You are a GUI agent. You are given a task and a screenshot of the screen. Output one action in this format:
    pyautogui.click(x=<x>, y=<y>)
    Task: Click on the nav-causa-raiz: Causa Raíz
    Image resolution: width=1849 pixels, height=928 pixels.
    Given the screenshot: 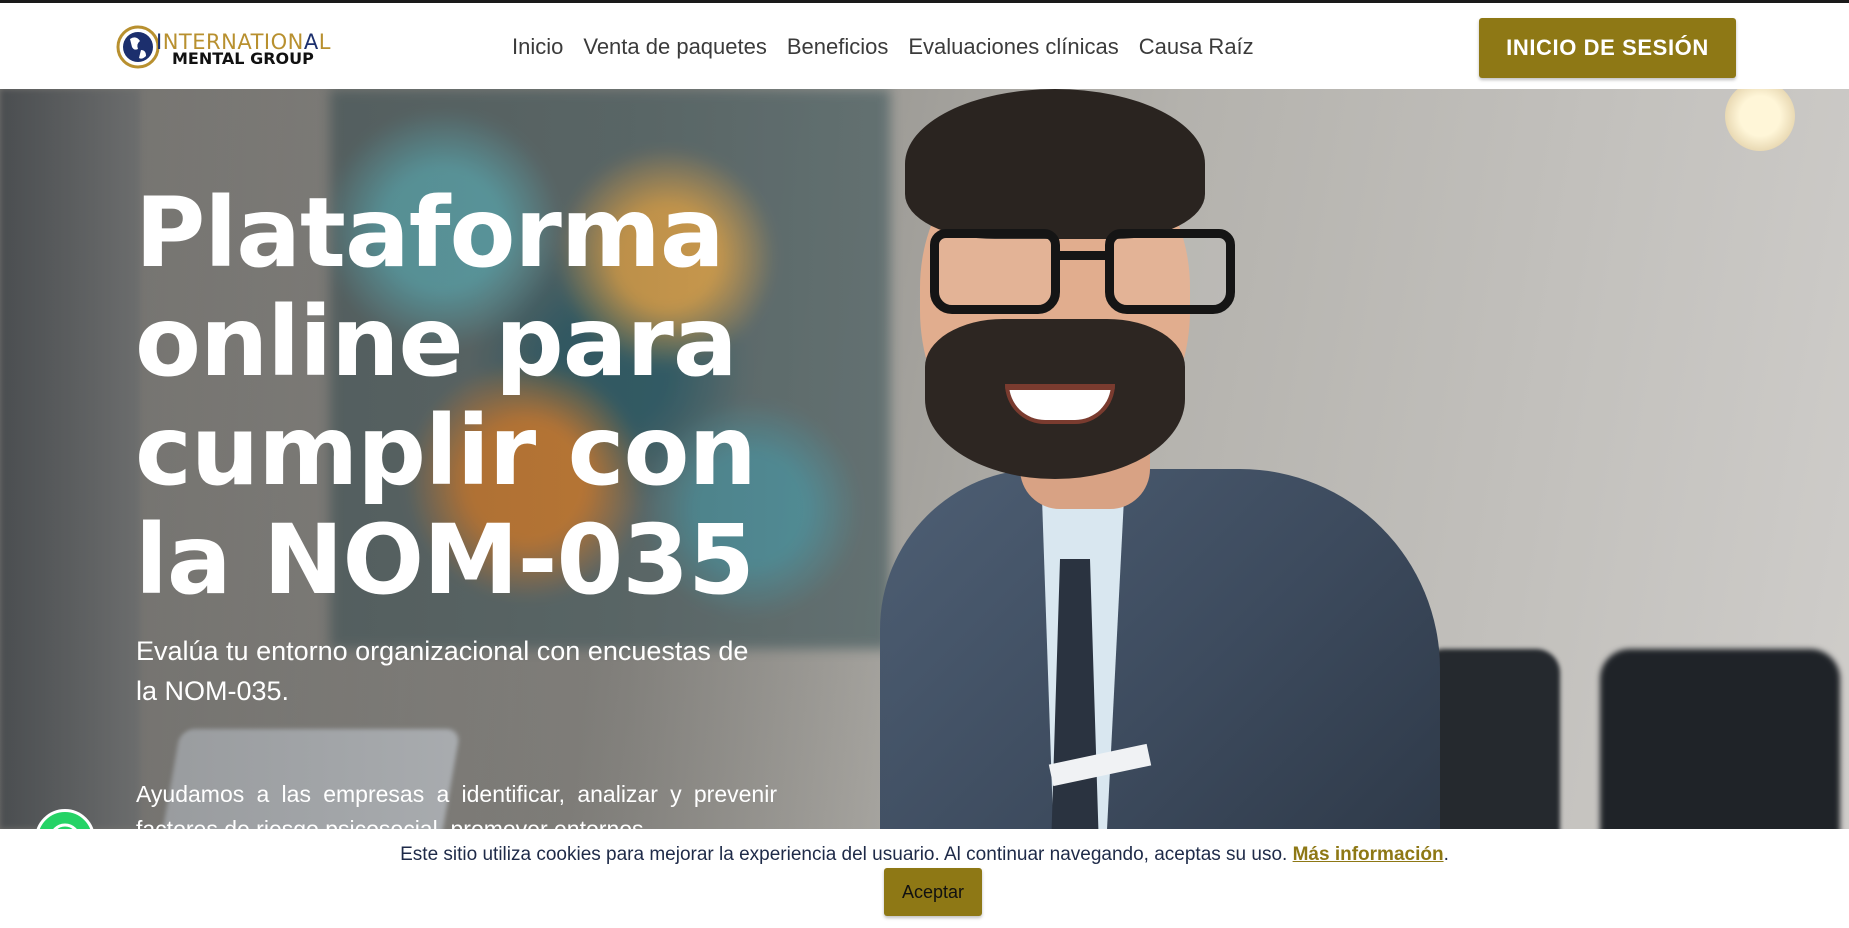 What is the action you would take?
    pyautogui.click(x=1196, y=47)
    